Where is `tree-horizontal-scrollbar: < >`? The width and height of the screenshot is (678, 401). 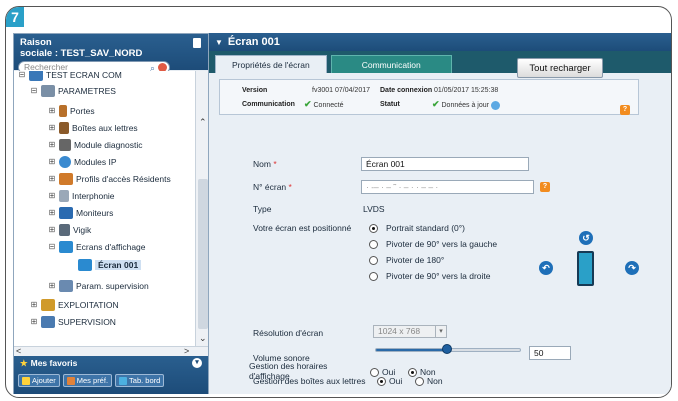
tree-horizontal-scrollbar: < > is located at coordinates (111, 351).